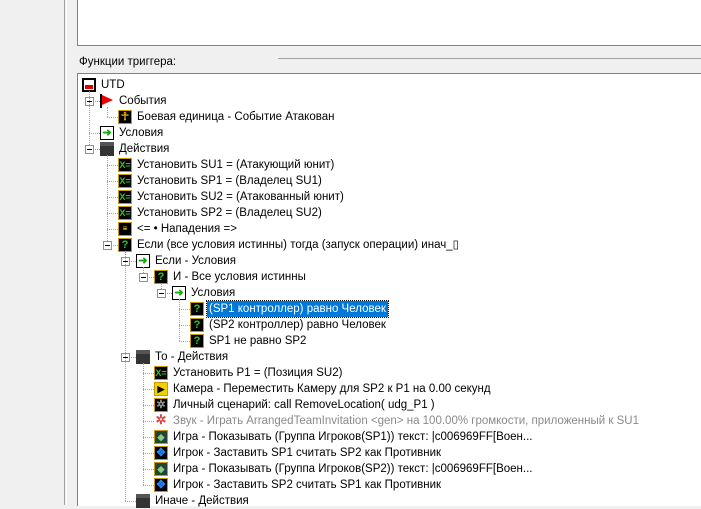 This screenshot has height=509, width=701. What do you see at coordinates (236, 117) in the screenshot?
I see `tree-item-label: Боевая единица - Событие Атакован` at bounding box center [236, 117].